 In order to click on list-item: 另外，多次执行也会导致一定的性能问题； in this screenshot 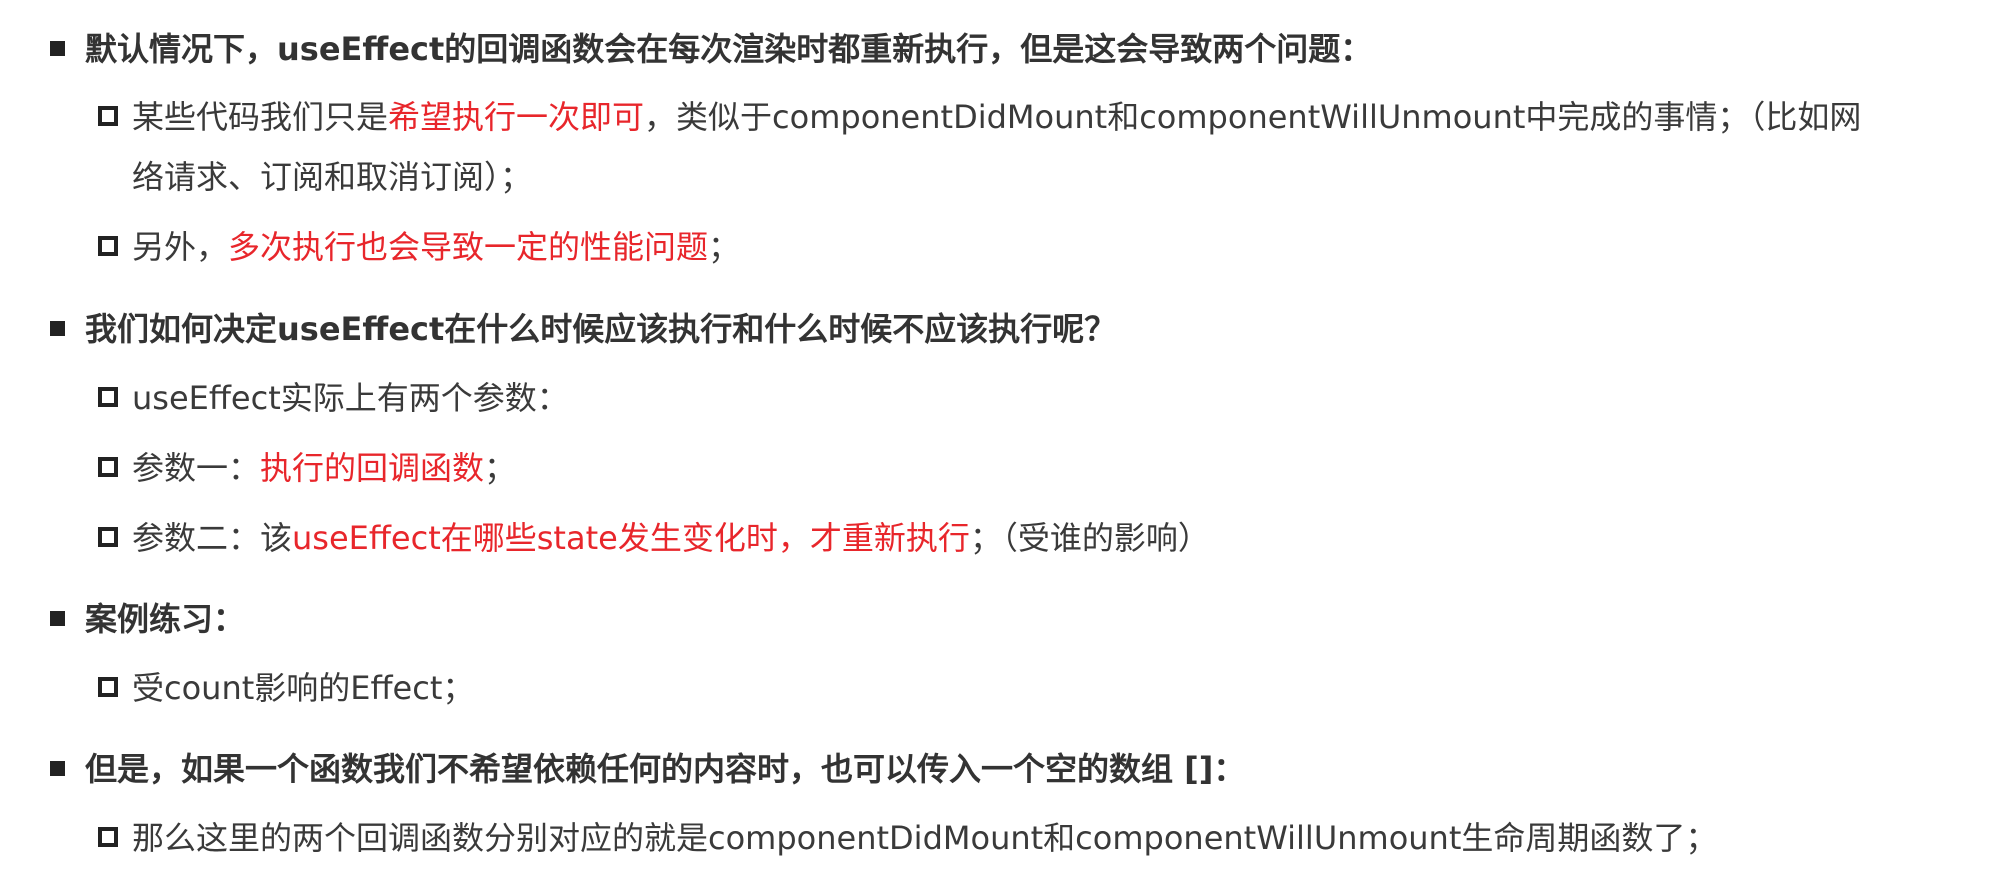, I will do `click(419, 247)`.